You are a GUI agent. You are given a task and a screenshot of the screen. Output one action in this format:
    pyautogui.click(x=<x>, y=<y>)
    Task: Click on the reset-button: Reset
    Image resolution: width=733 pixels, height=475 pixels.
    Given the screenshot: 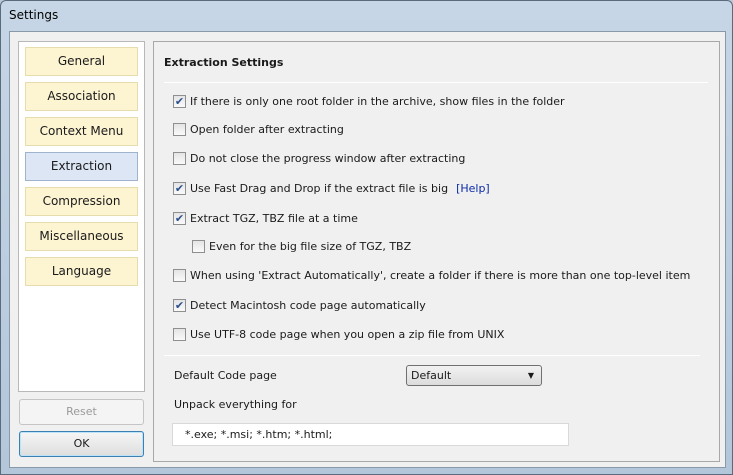 What is the action you would take?
    pyautogui.click(x=81, y=412)
    